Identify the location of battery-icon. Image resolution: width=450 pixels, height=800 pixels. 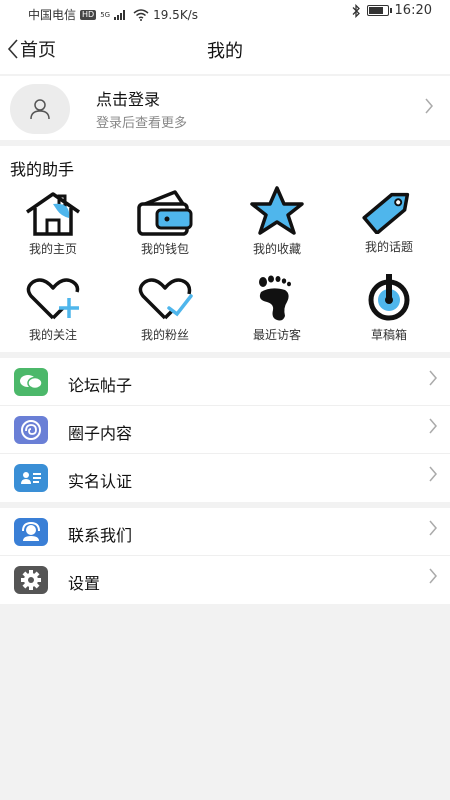
(379, 10).